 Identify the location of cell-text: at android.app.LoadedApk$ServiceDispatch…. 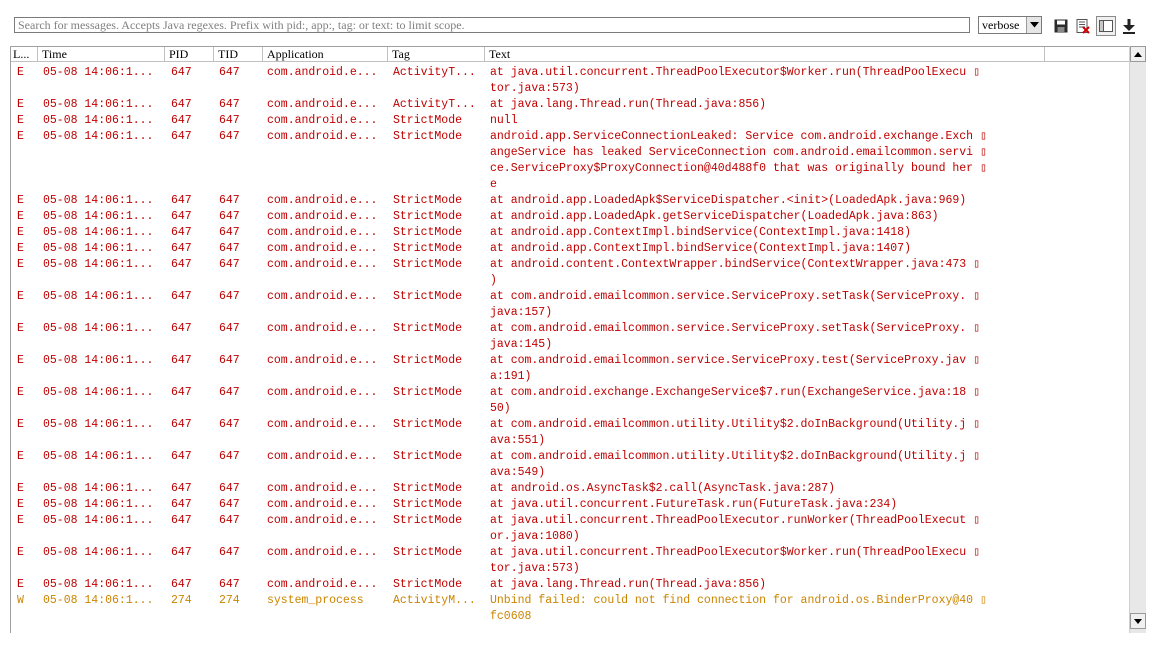
(770, 201).